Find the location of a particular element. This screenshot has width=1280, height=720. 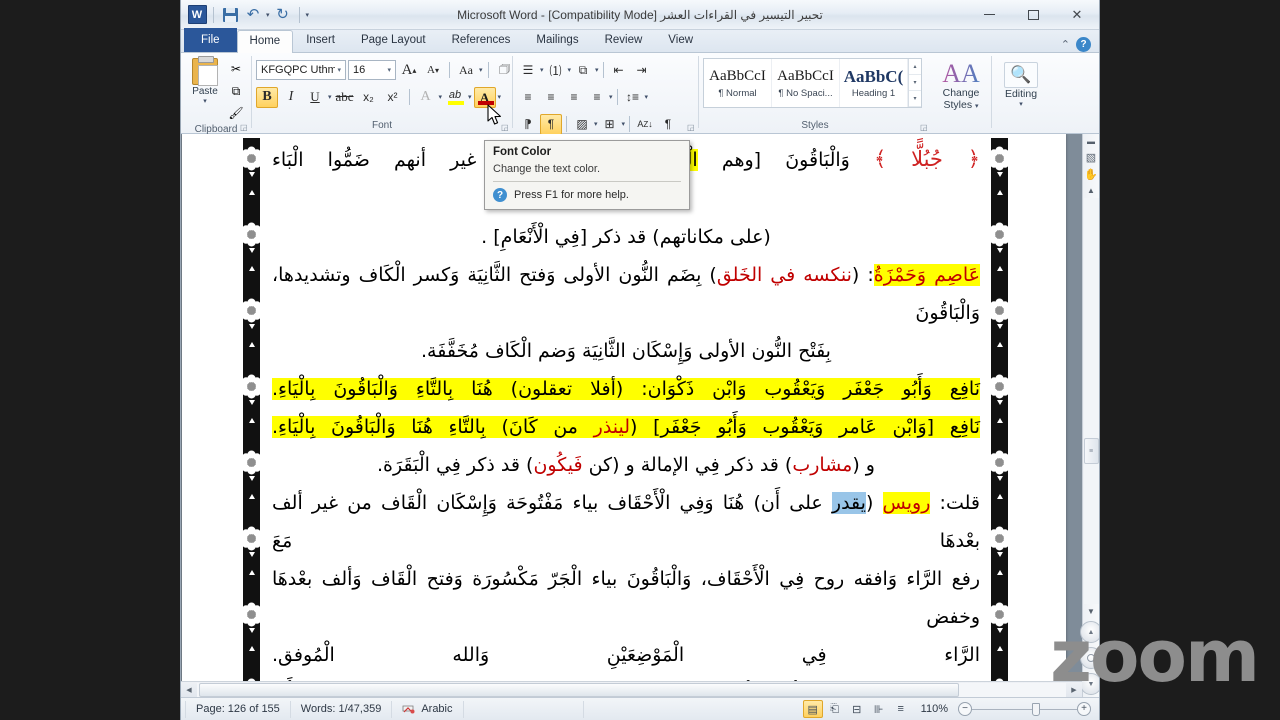

undo-icon: ↶ is located at coordinates (253, 15).